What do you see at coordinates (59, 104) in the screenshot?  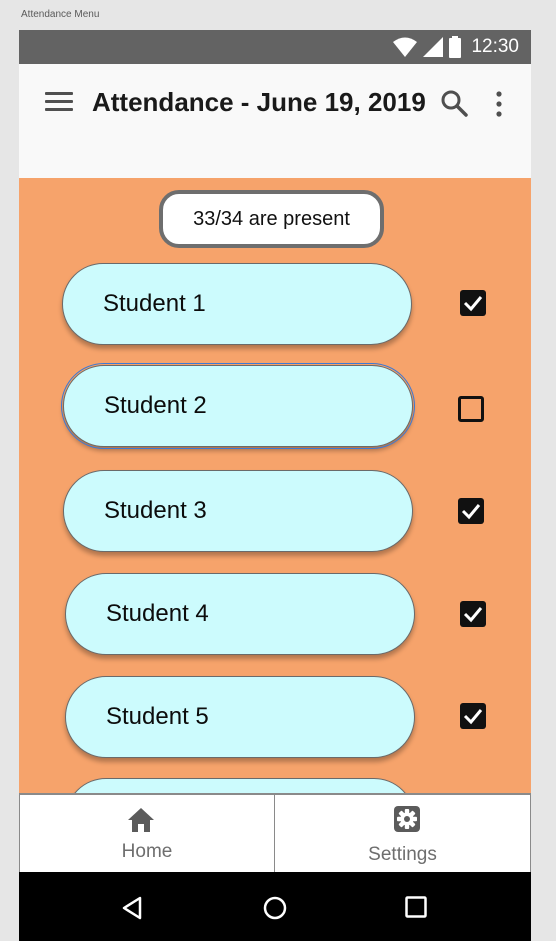 I see `hamburger-icon` at bounding box center [59, 104].